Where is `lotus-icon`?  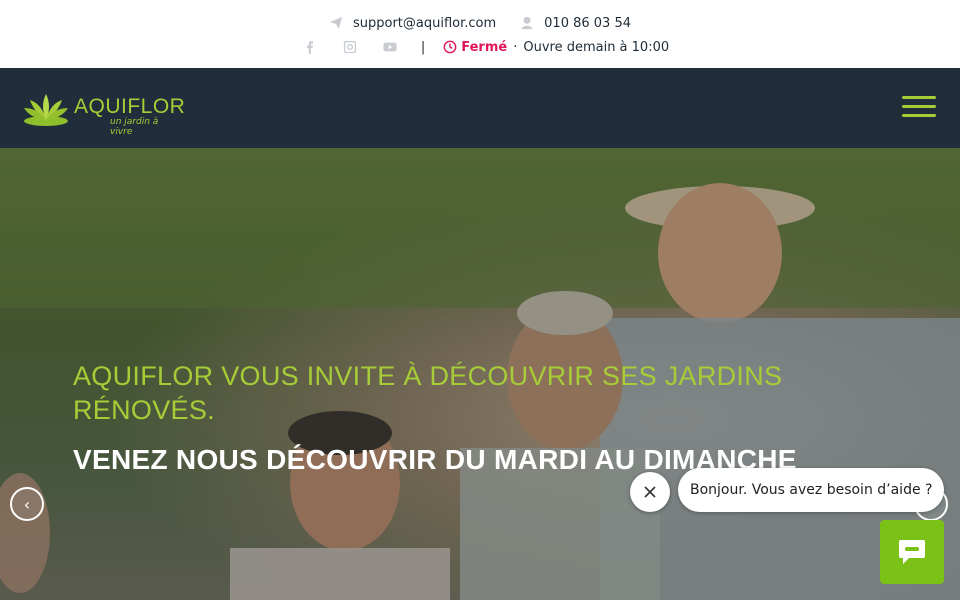 lotus-icon is located at coordinates (46, 110).